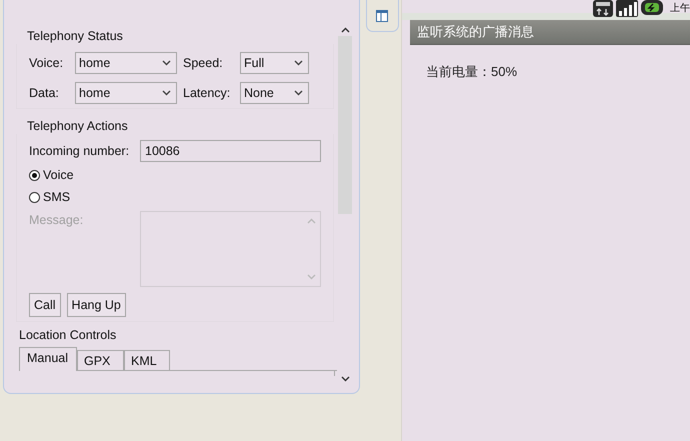 Image resolution: width=690 pixels, height=441 pixels. I want to click on app-title: 监听系统的广播消息, so click(550, 32).